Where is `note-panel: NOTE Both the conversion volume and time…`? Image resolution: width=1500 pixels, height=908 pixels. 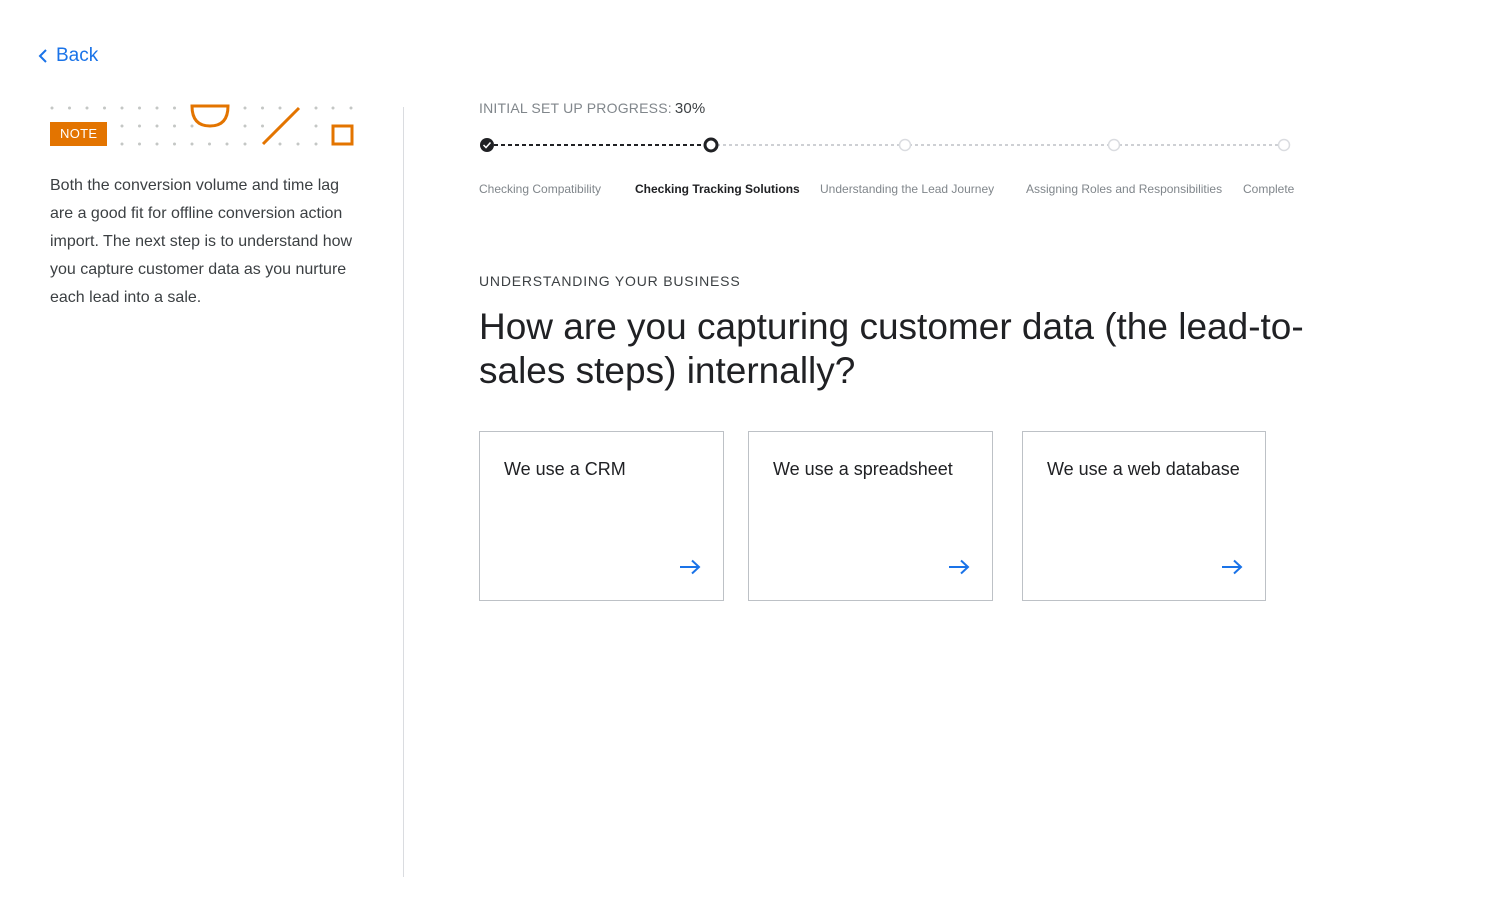
note-panel: NOTE Both the conversion volume and time… is located at coordinates (210, 208).